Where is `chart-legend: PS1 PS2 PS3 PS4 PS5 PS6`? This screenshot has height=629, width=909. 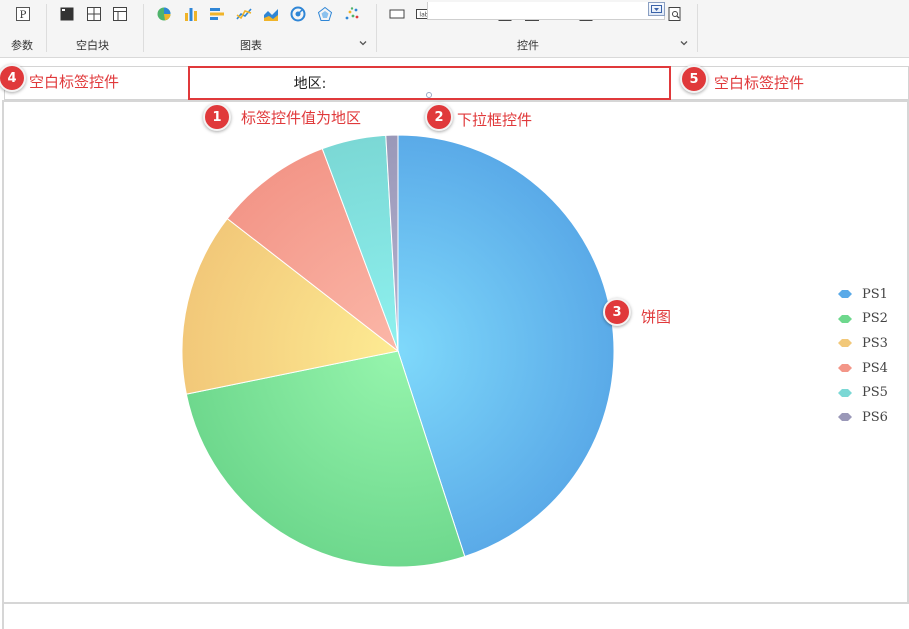 chart-legend: PS1 PS2 PS3 PS4 PS5 PS6 is located at coordinates (873, 356).